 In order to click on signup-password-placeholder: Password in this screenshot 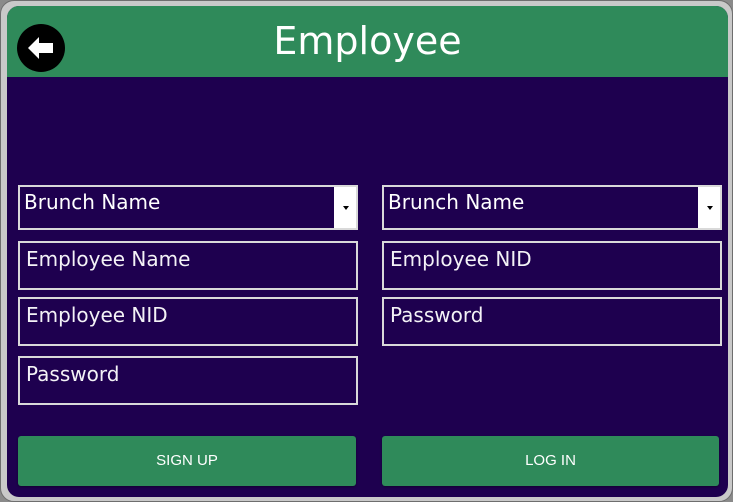, I will do `click(73, 374)`.